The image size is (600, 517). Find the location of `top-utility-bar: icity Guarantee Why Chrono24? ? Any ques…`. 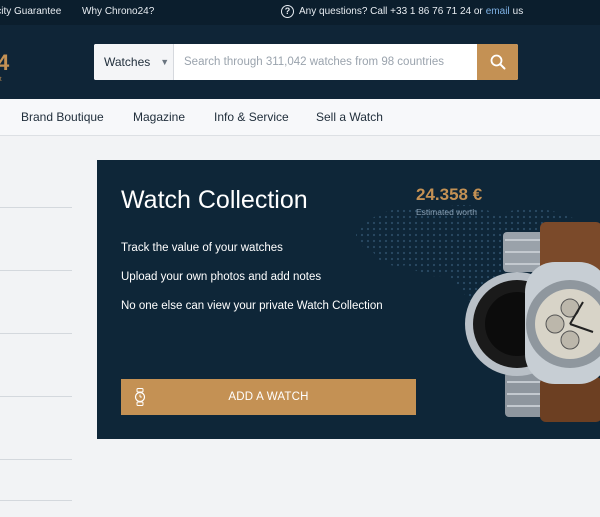

top-utility-bar: icity Guarantee Why Chrono24? ? Any ques… is located at coordinates (300, 12).